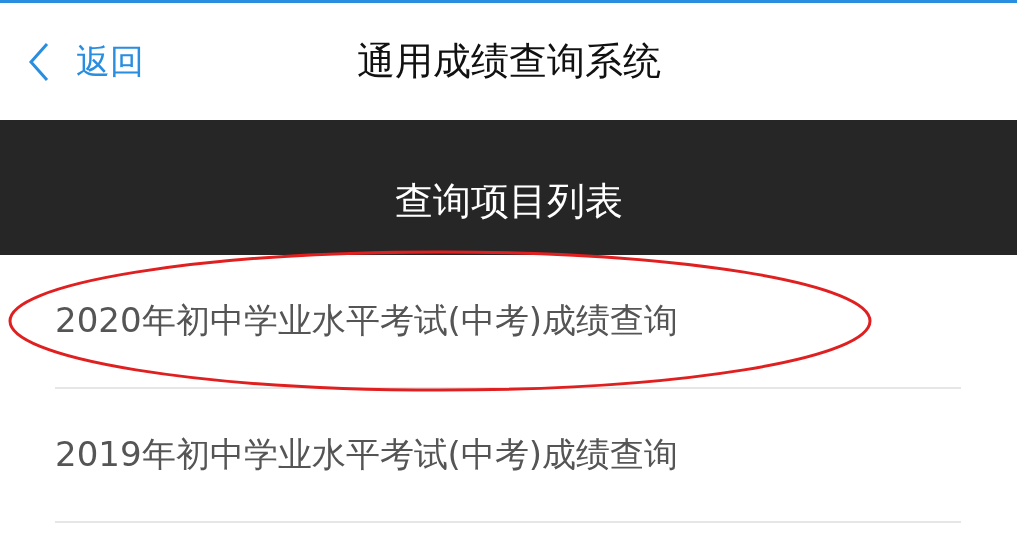 The height and width of the screenshot is (554, 1017). What do you see at coordinates (39, 62) in the screenshot?
I see `chevron-left-icon` at bounding box center [39, 62].